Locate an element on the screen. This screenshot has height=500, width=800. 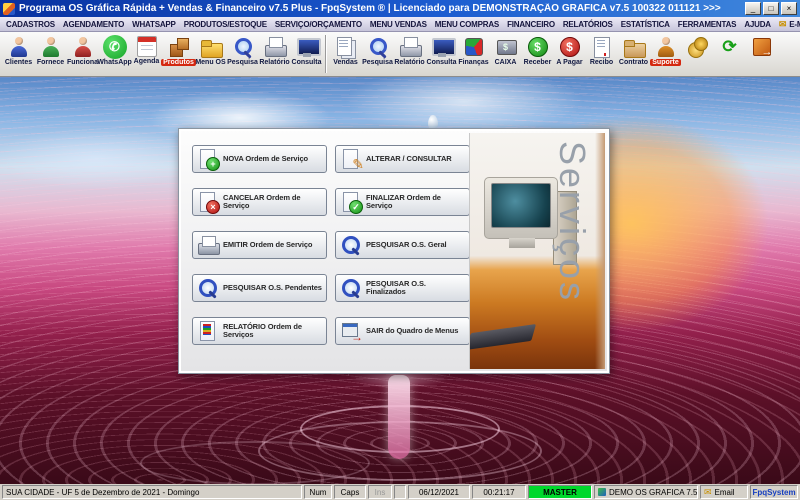
toolbar-button-relatorio2: Relatório is located at coordinates (409, 54).